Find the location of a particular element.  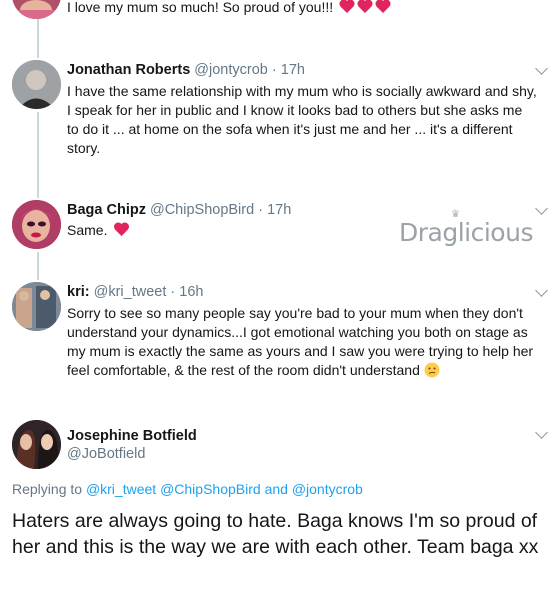

mention-link: @kri_tweet is located at coordinates (121, 489).